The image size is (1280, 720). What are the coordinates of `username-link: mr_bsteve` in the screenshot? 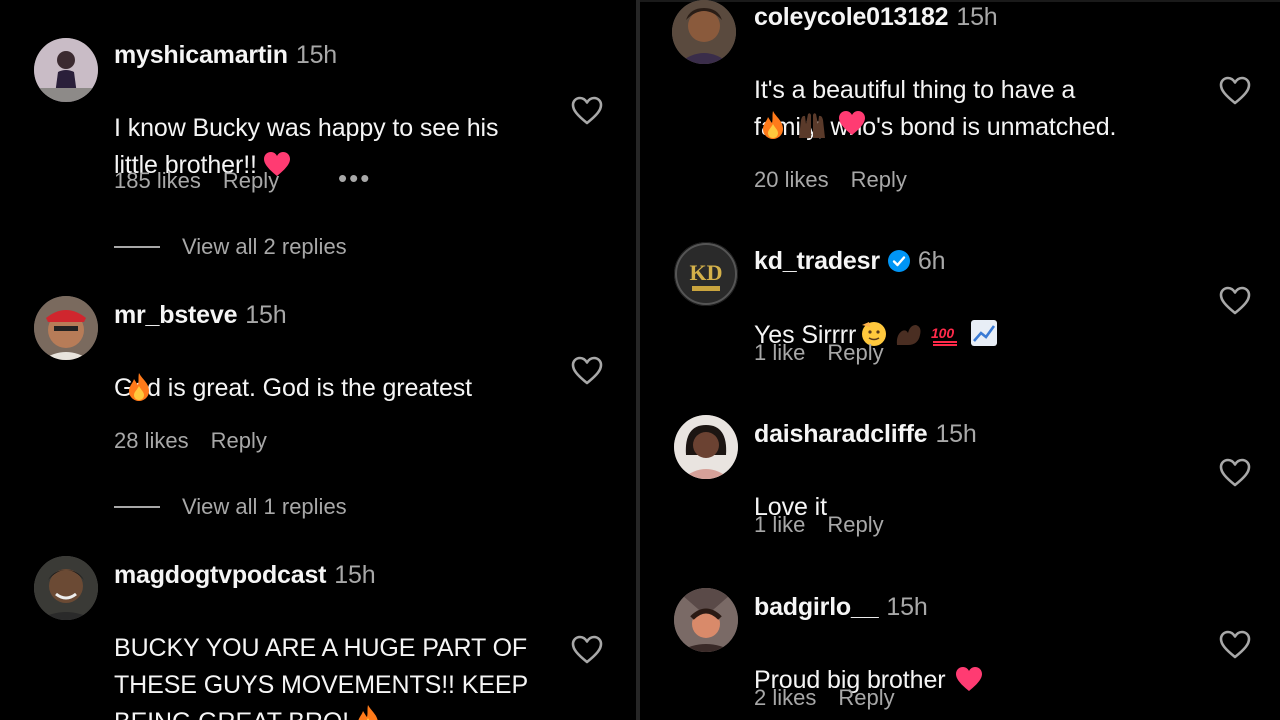 It's located at (175, 315).